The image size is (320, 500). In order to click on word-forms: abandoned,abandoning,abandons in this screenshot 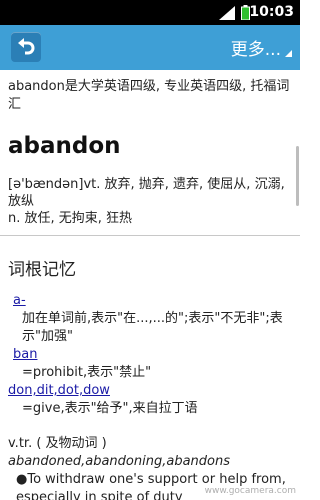, I will do `click(119, 461)`.